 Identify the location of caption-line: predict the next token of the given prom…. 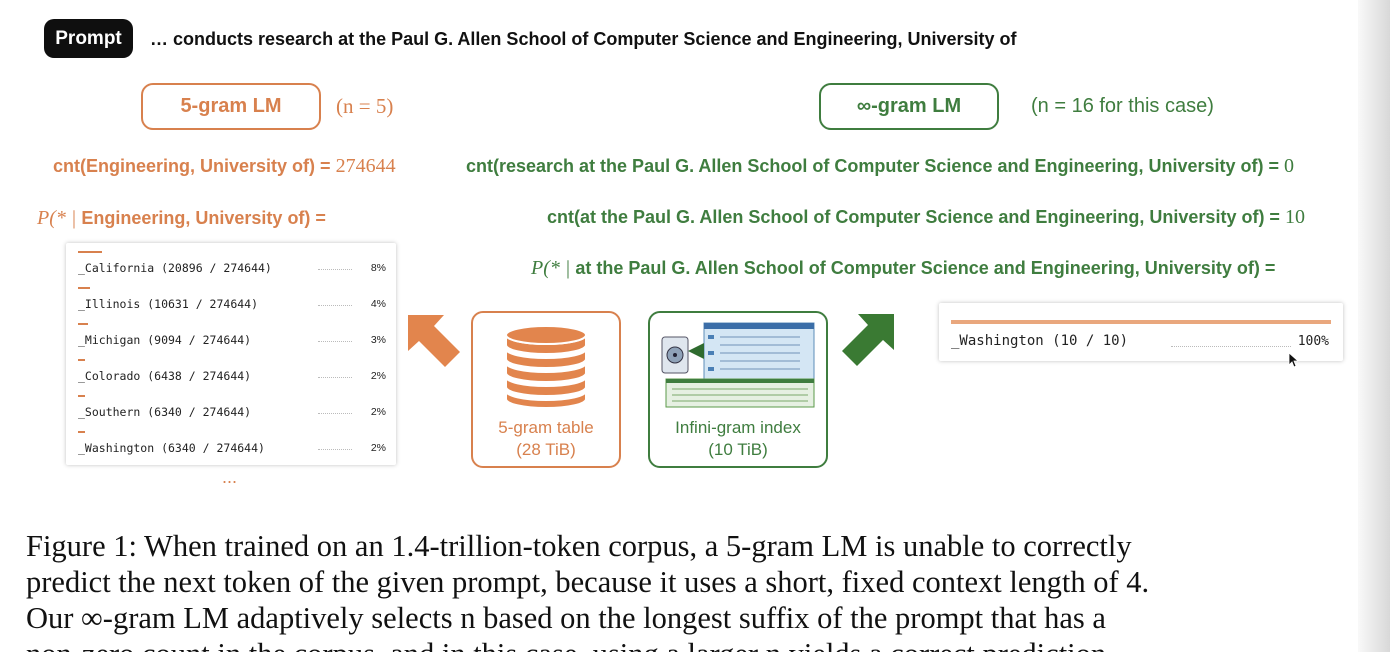
(588, 582).